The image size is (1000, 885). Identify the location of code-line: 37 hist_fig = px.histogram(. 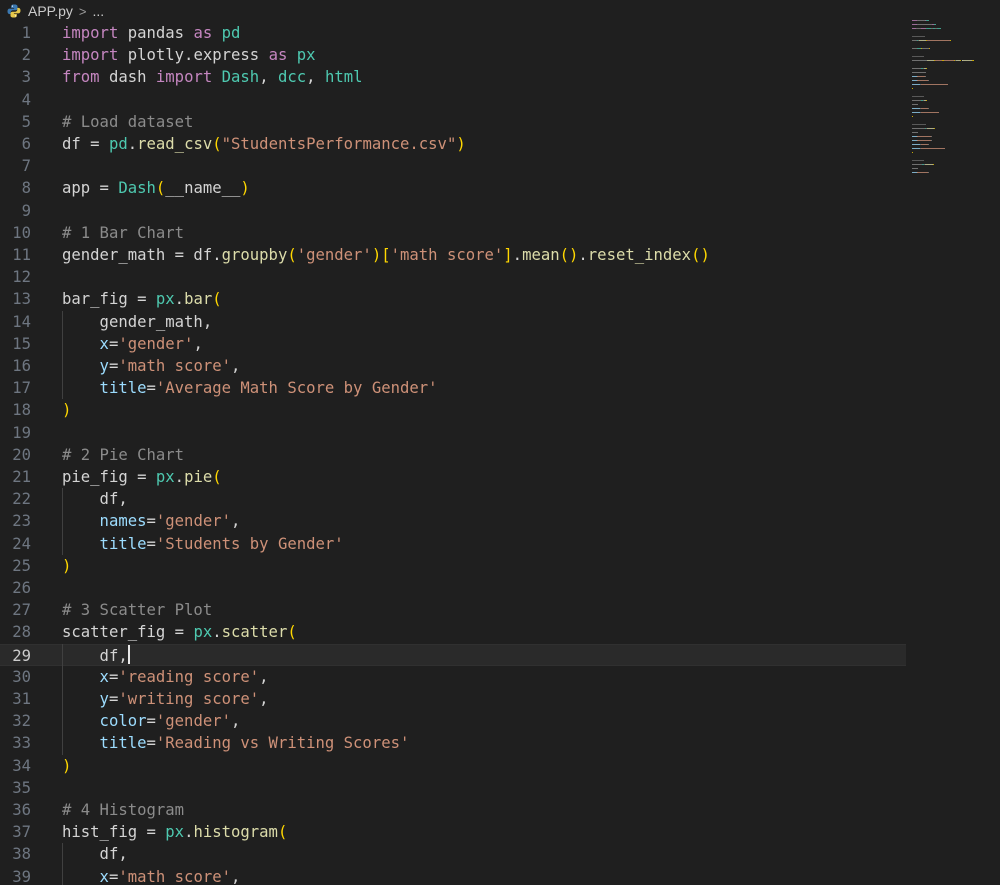
(453, 832).